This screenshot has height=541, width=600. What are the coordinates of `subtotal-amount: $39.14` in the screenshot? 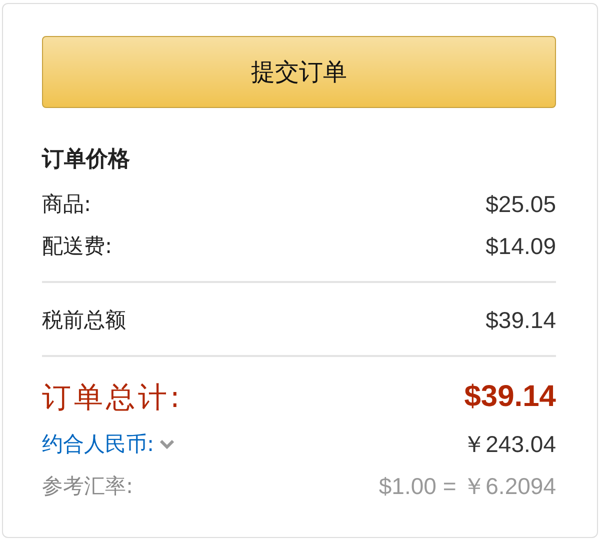 It's located at (521, 320).